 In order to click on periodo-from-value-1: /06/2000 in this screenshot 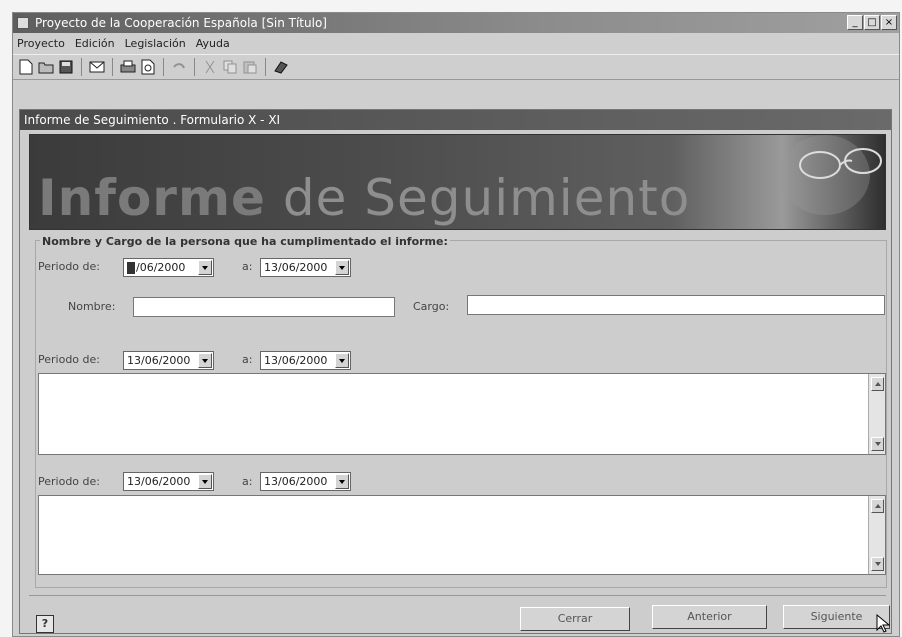, I will do `click(161, 267)`.